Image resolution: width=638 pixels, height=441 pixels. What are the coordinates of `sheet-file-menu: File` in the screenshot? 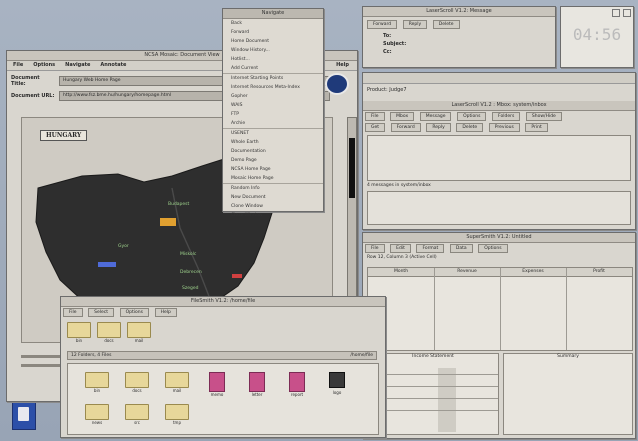 It's located at (375, 248).